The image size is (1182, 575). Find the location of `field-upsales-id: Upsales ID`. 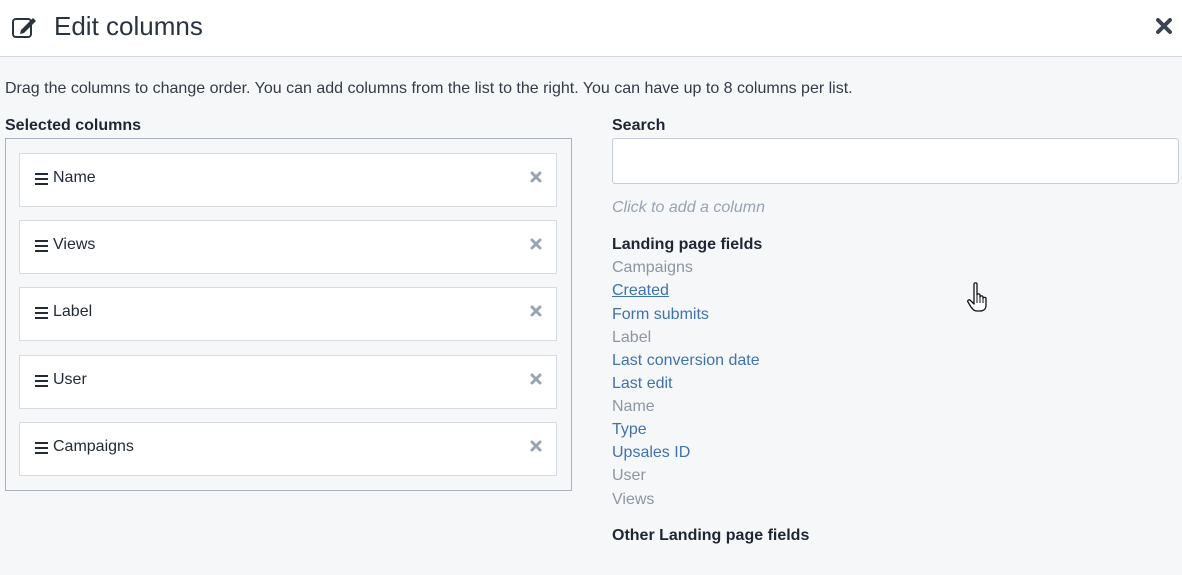

field-upsales-id: Upsales ID is located at coordinates (651, 453).